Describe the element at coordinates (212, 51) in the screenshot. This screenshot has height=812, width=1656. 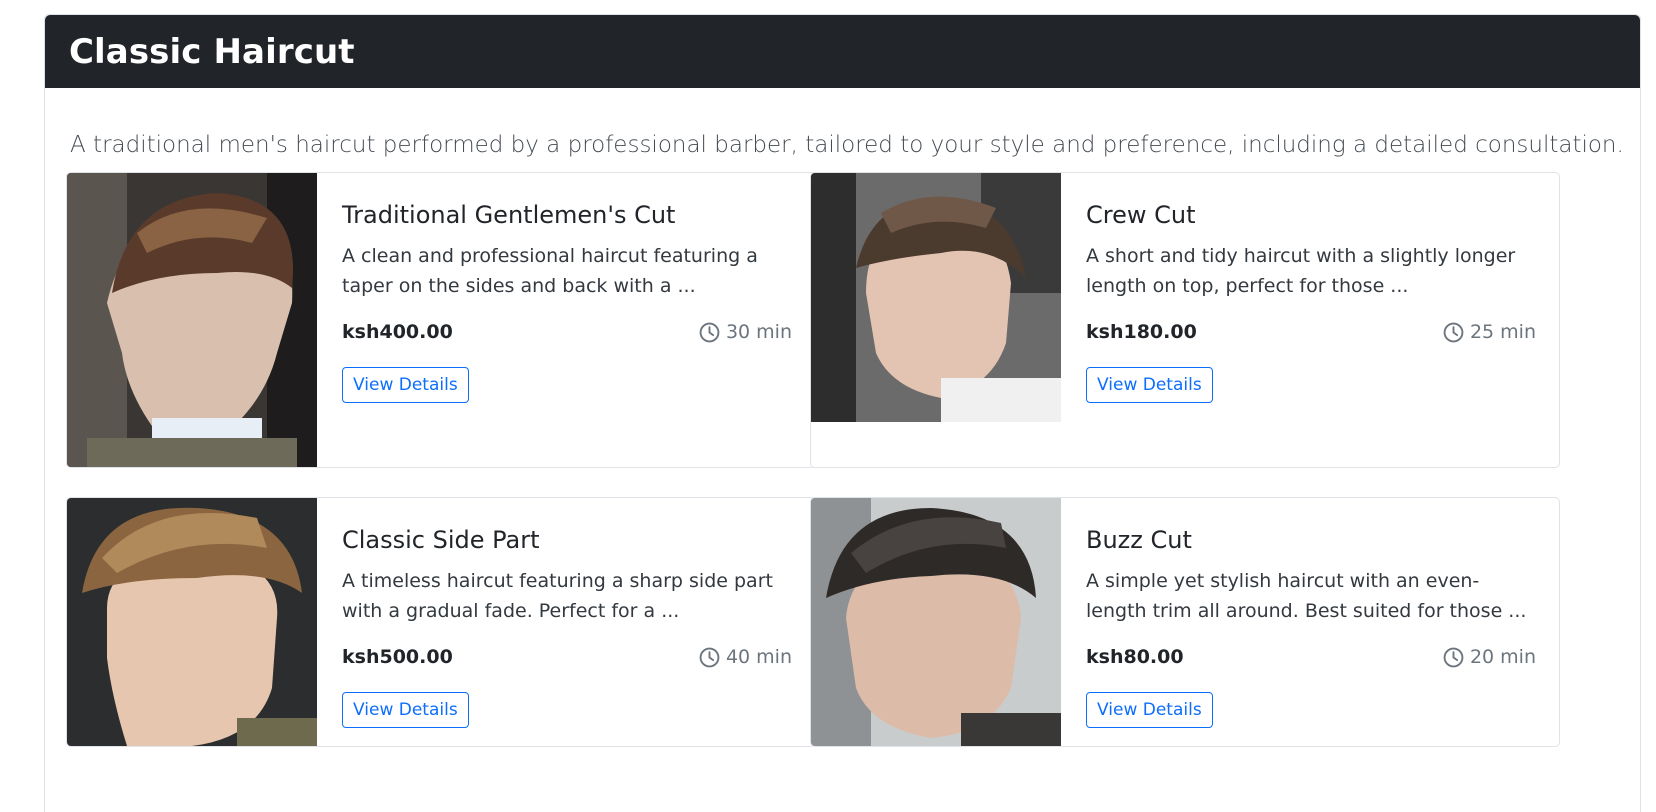
I see `page-title: Classic Haircut` at that location.